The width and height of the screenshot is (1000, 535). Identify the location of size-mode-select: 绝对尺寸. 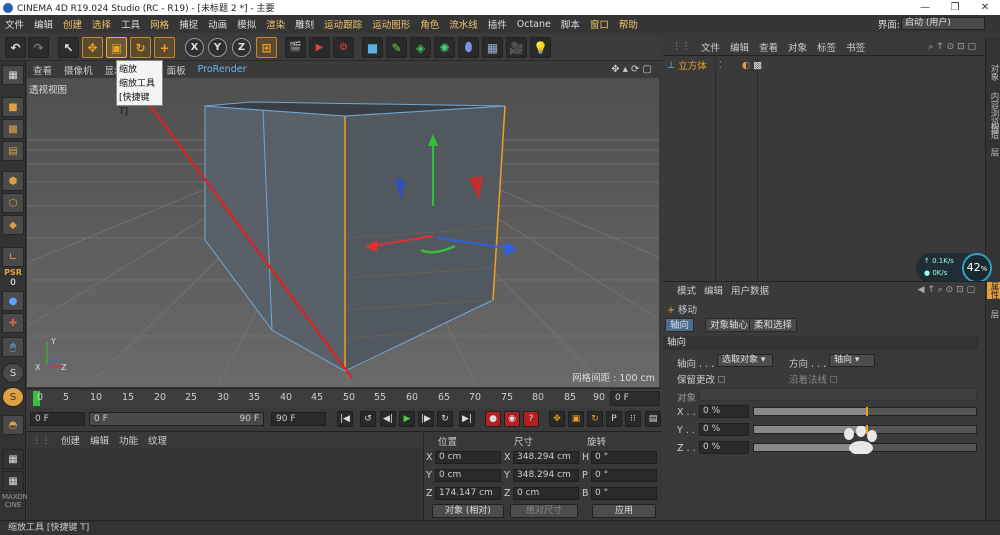
(544, 511).